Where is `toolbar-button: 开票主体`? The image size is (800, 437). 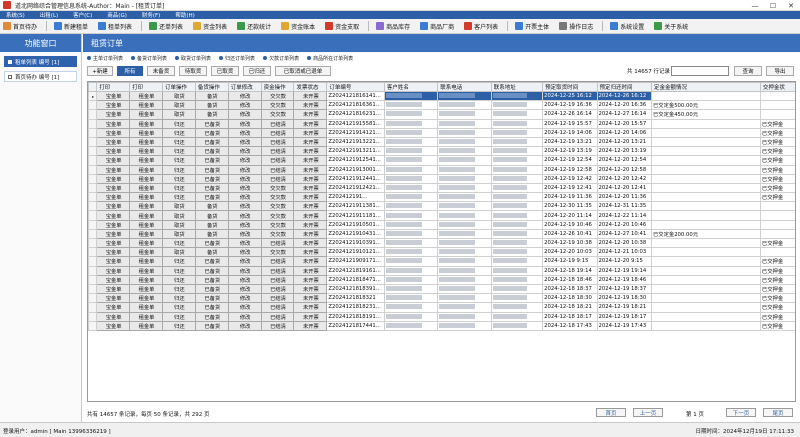 toolbar-button: 开票主体 is located at coordinates (532, 26).